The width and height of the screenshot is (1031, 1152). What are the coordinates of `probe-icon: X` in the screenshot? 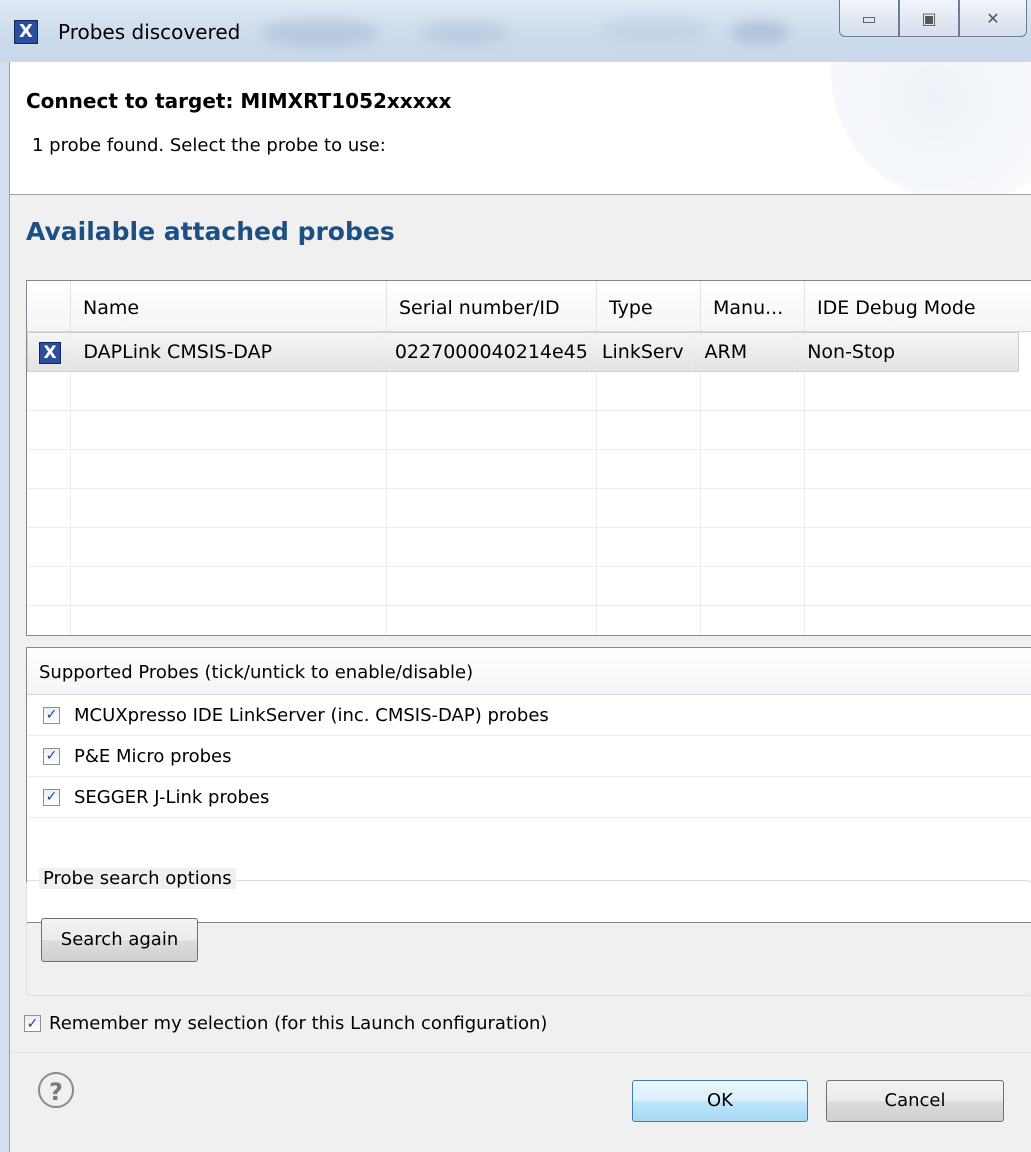 It's located at (50, 353).